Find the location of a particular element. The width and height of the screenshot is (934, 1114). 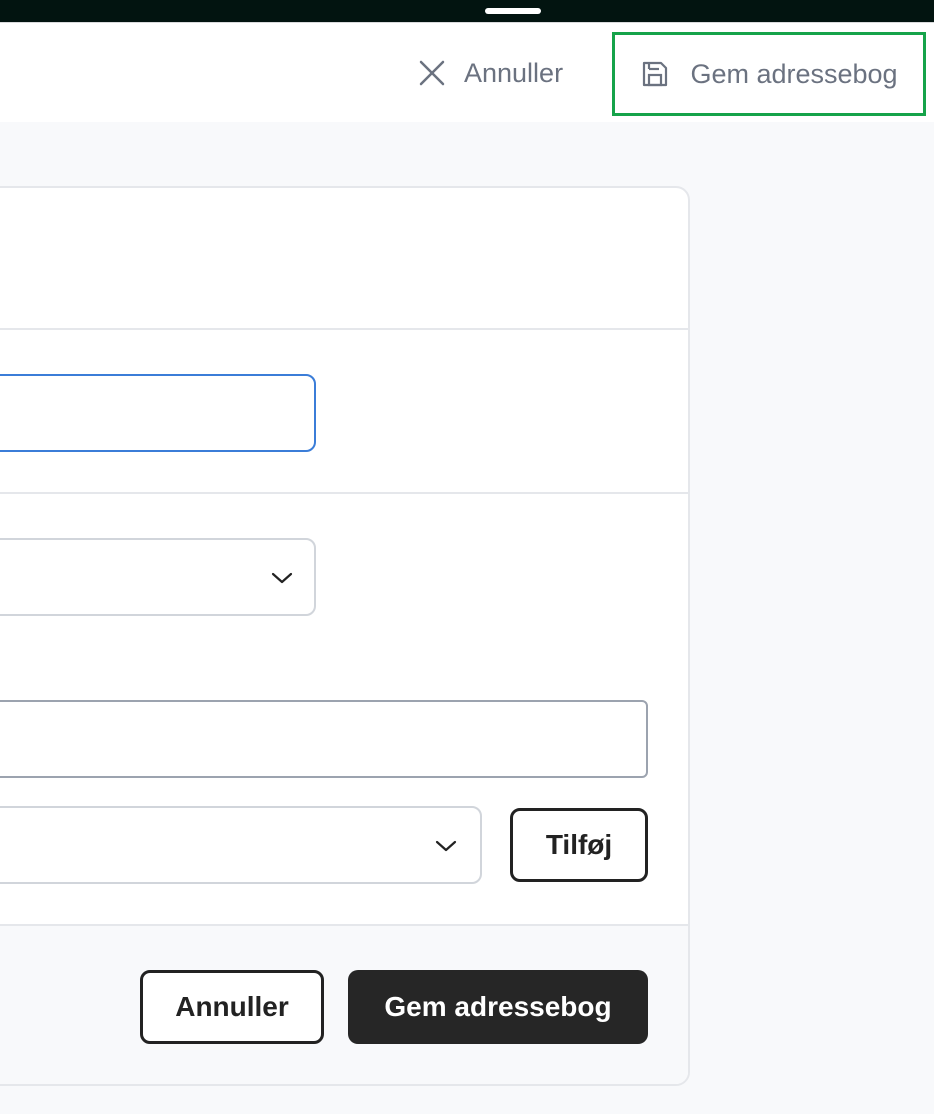

add-button: Tilføj is located at coordinates (579, 845).